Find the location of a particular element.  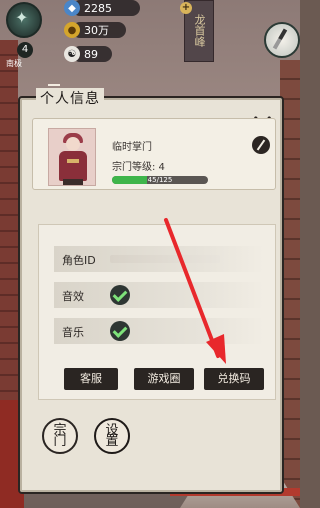

settings-nav-label: 设置 is located at coordinates (112, 436).